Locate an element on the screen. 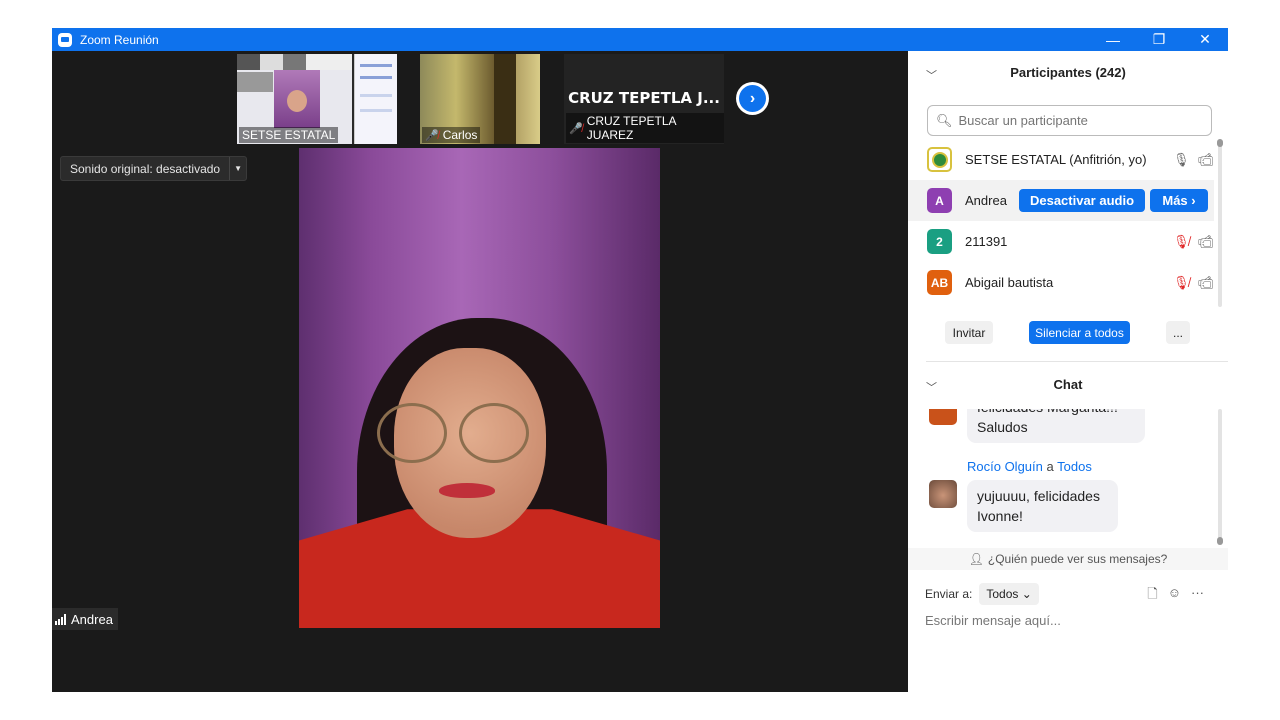 The width and height of the screenshot is (1280, 720). signal-strength-icon is located at coordinates (60, 619).